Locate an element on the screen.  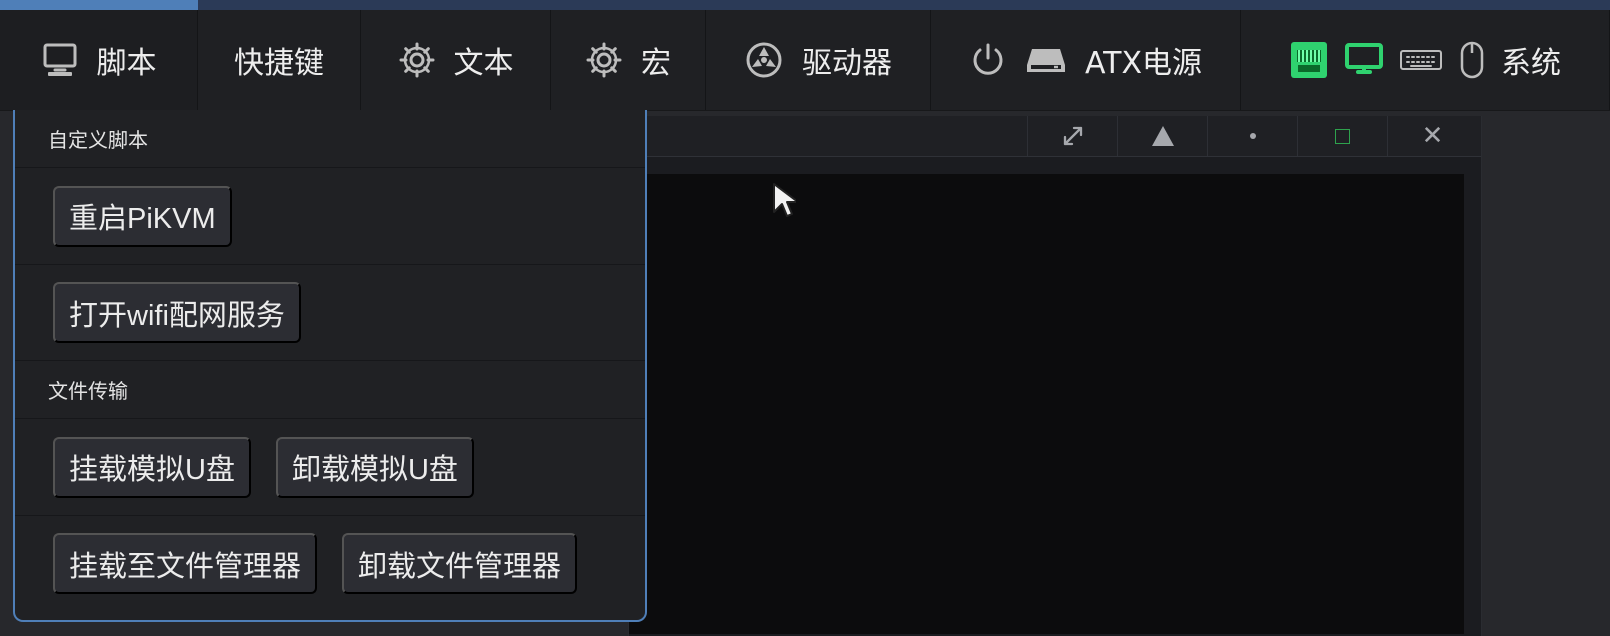
file-transfer-row-1: 挂载模拟U盘 卸载模拟U盘 is located at coordinates (330, 467).